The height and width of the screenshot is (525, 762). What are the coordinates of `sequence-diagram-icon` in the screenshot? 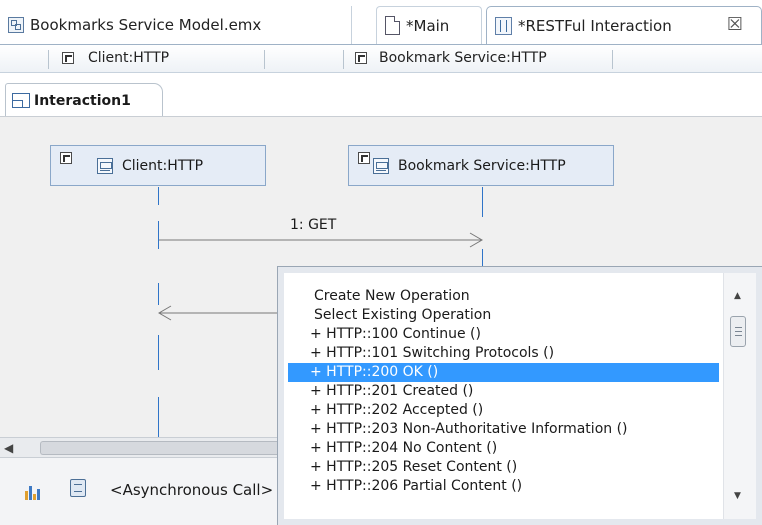 It's located at (503, 25).